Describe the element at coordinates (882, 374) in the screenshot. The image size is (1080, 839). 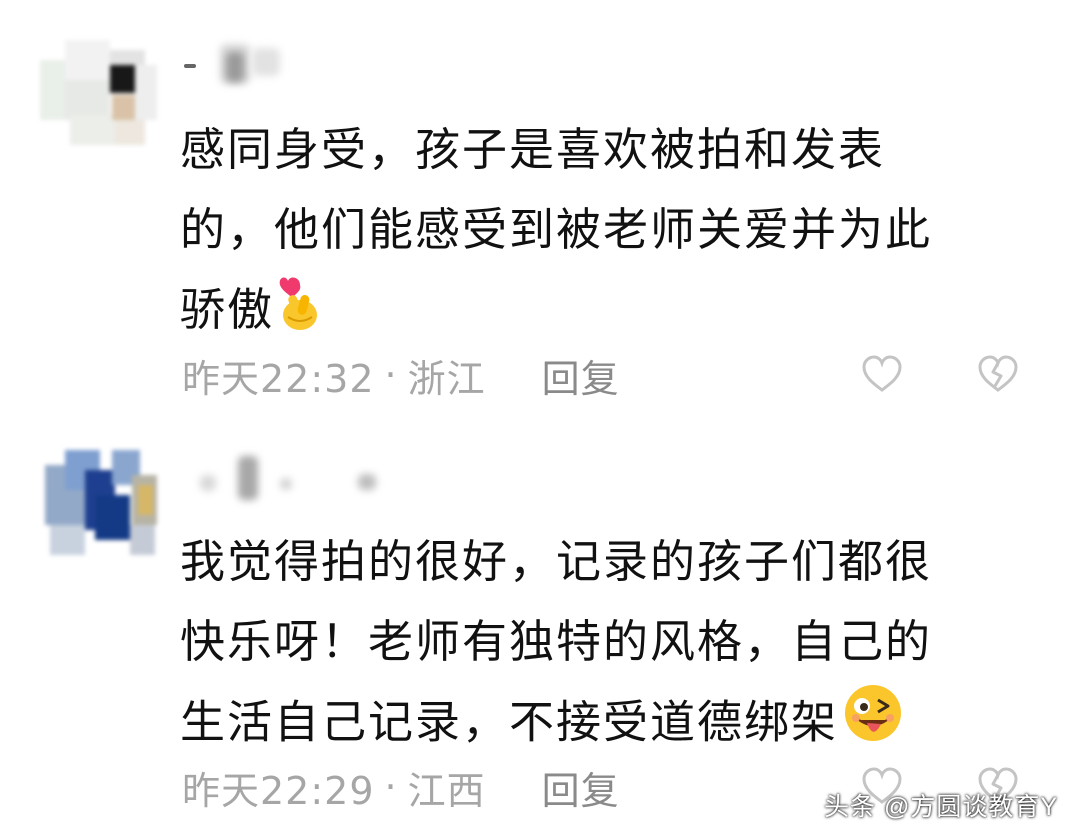
I see `heart-outline-icon` at that location.